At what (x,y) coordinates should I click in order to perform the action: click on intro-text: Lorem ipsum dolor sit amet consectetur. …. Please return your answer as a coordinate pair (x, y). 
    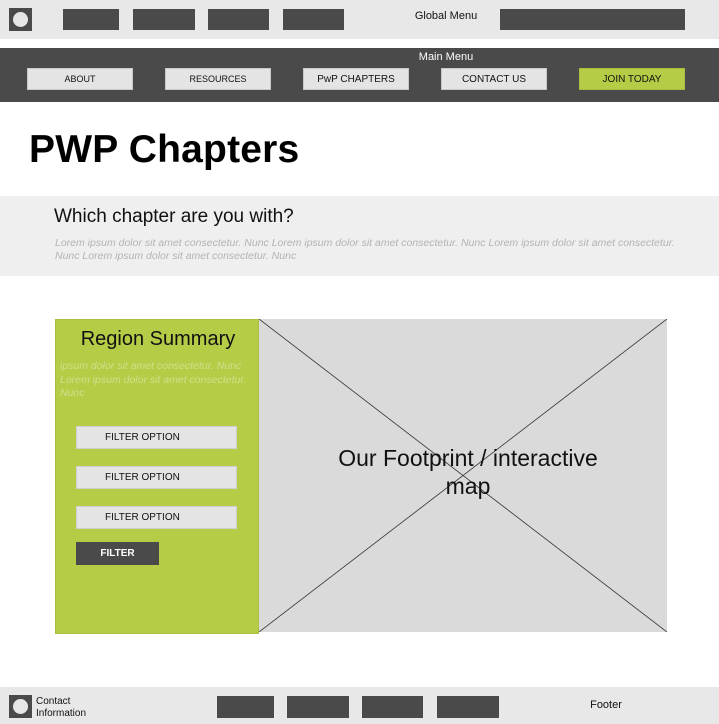
    Looking at the image, I should click on (365, 249).